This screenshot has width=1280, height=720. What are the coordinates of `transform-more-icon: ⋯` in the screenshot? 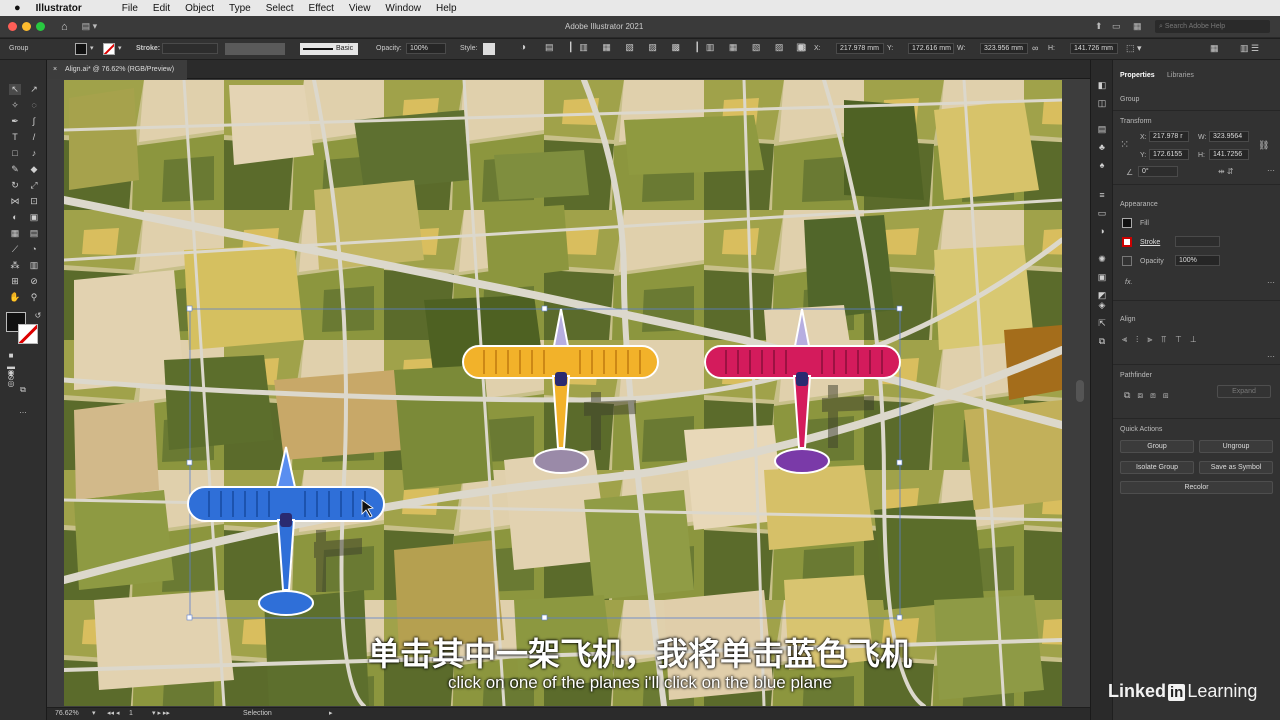 It's located at (1271, 170).